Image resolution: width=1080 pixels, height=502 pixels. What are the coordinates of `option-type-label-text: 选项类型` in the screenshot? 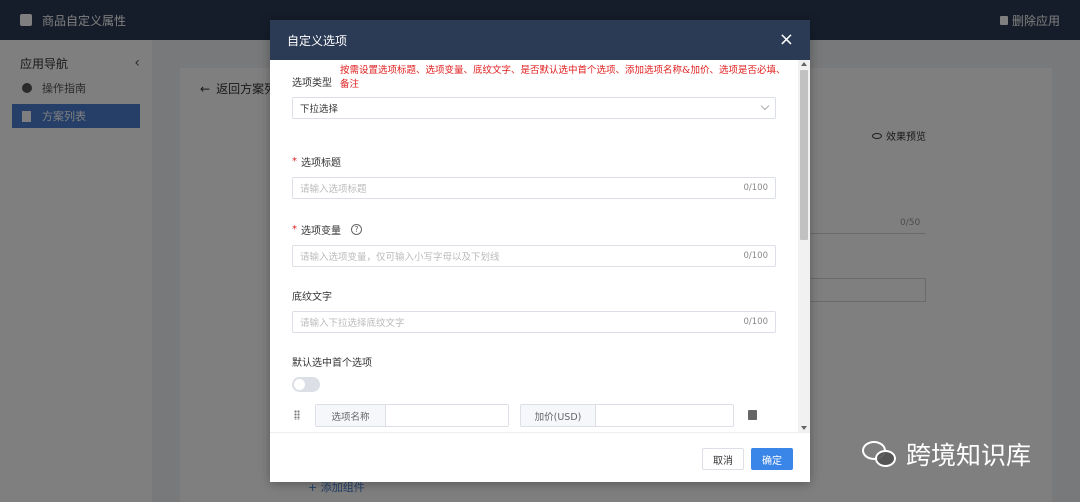 It's located at (312, 83).